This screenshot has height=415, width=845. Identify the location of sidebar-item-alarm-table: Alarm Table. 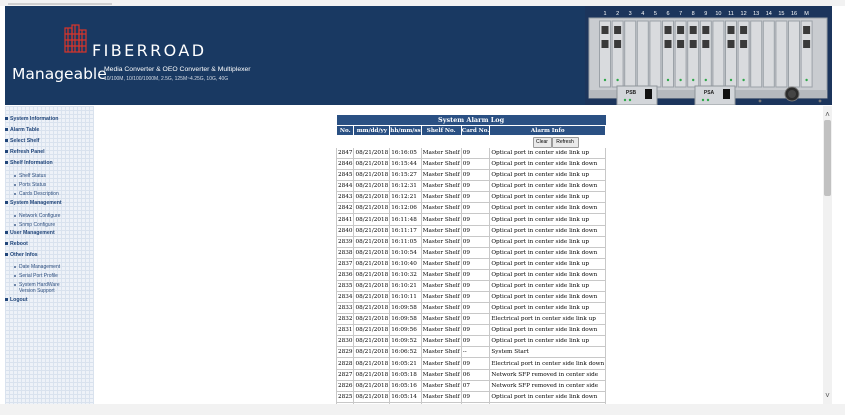
(22, 130).